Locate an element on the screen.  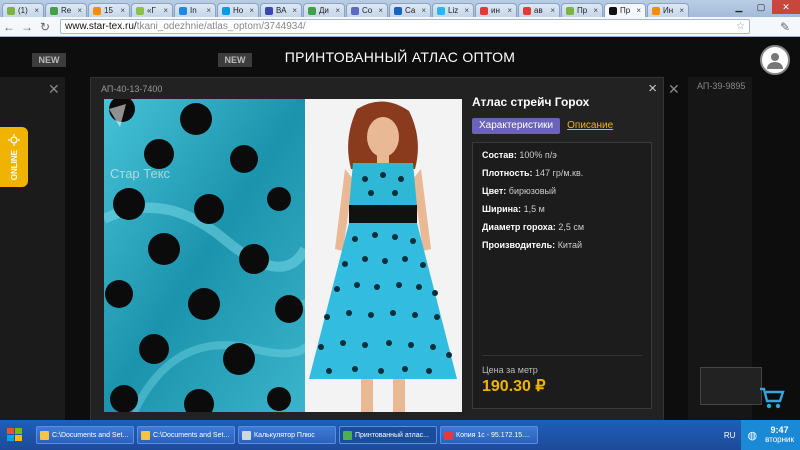
spec-row: Состав: 100% п/э is located at coordinates (562, 155).